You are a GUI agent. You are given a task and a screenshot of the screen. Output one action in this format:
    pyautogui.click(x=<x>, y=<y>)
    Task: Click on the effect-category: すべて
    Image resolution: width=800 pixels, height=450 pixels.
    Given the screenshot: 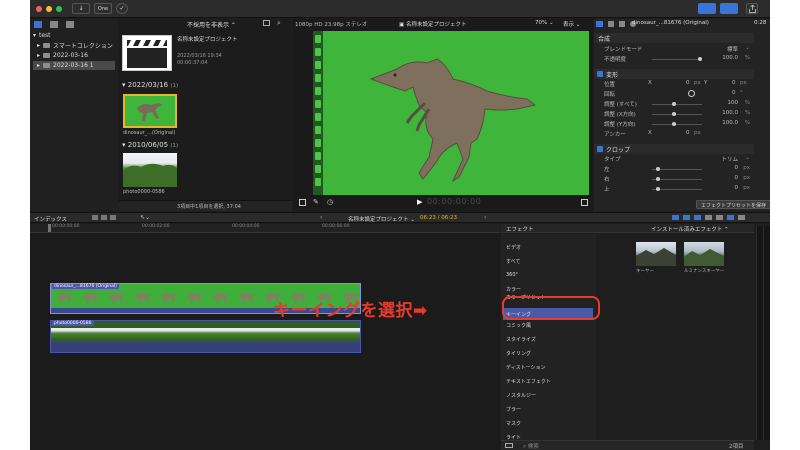 What is the action you would take?
    pyautogui.click(x=513, y=261)
    